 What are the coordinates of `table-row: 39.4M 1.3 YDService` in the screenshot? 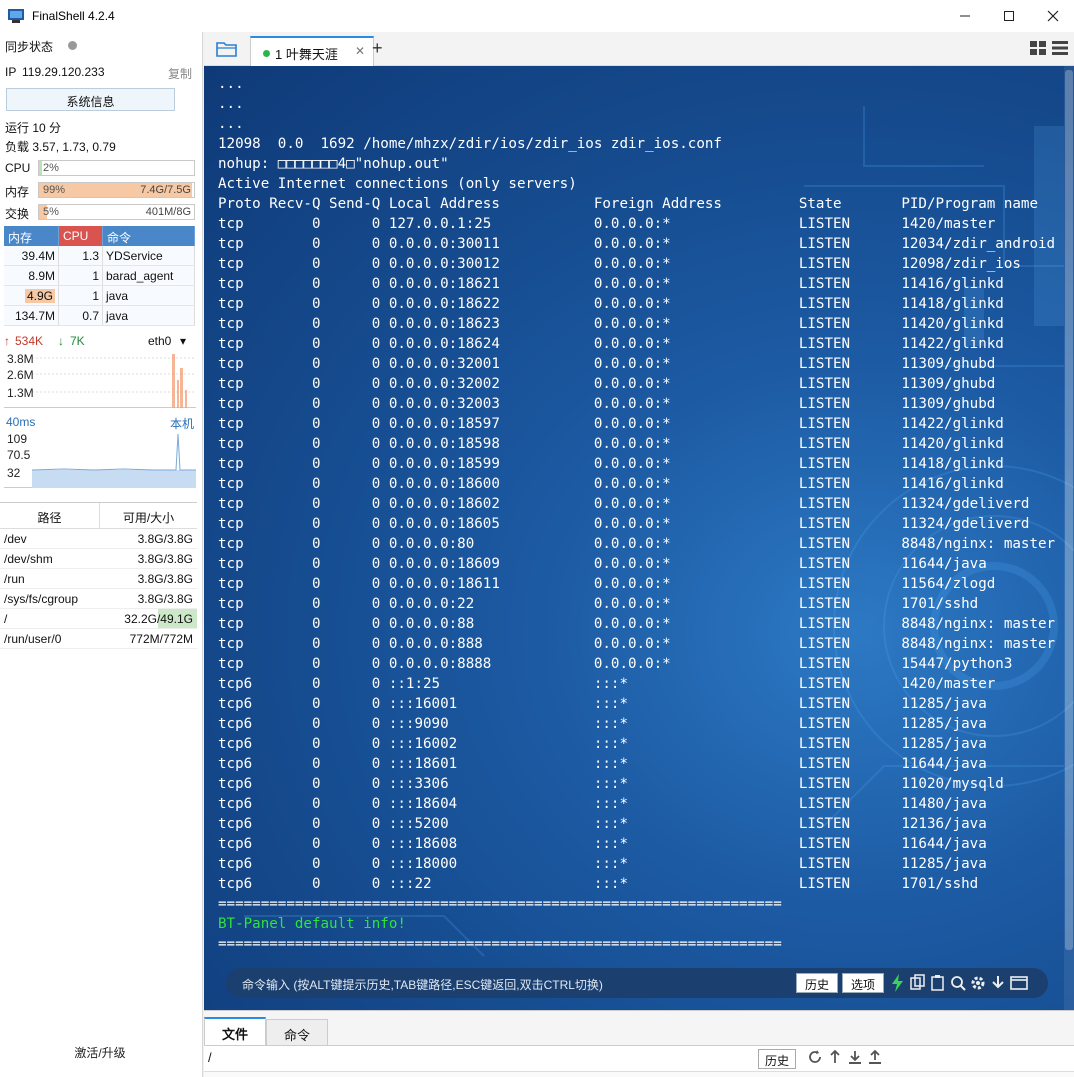 It's located at (99, 256).